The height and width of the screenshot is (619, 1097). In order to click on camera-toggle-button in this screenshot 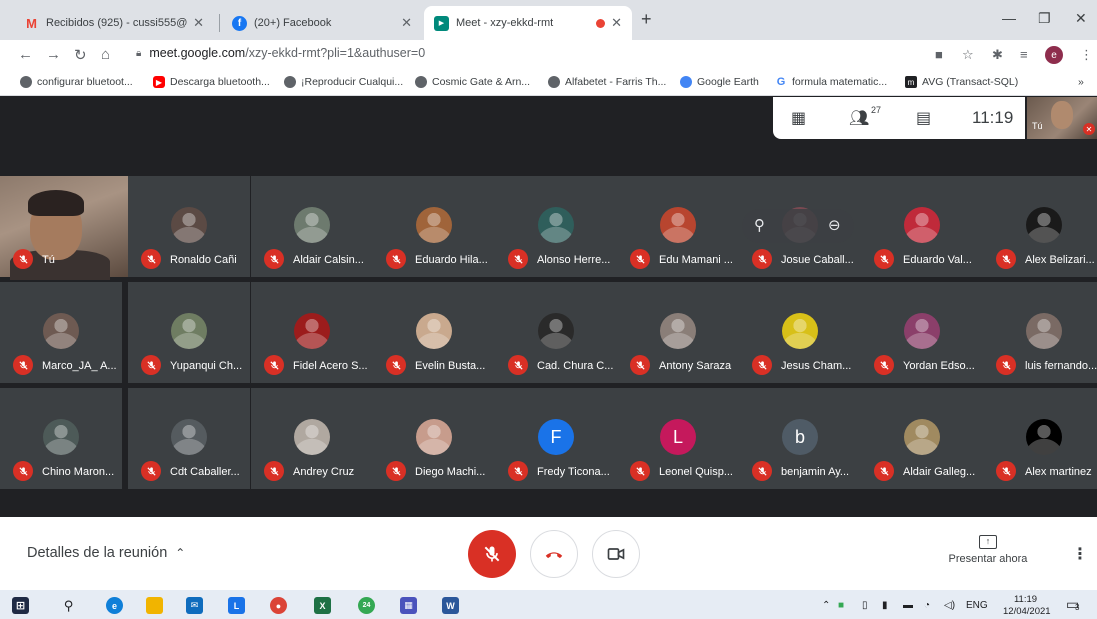, I will do `click(616, 554)`.